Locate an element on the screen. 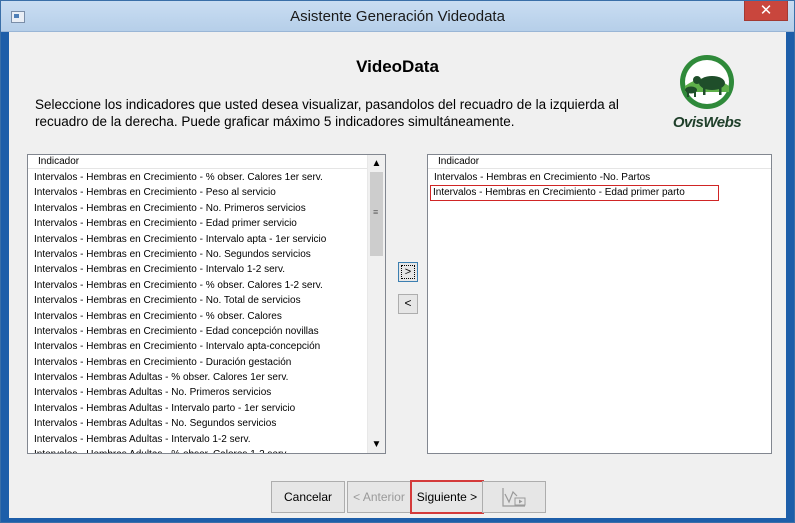 The height and width of the screenshot is (523, 795). move-right-button: > is located at coordinates (408, 272).